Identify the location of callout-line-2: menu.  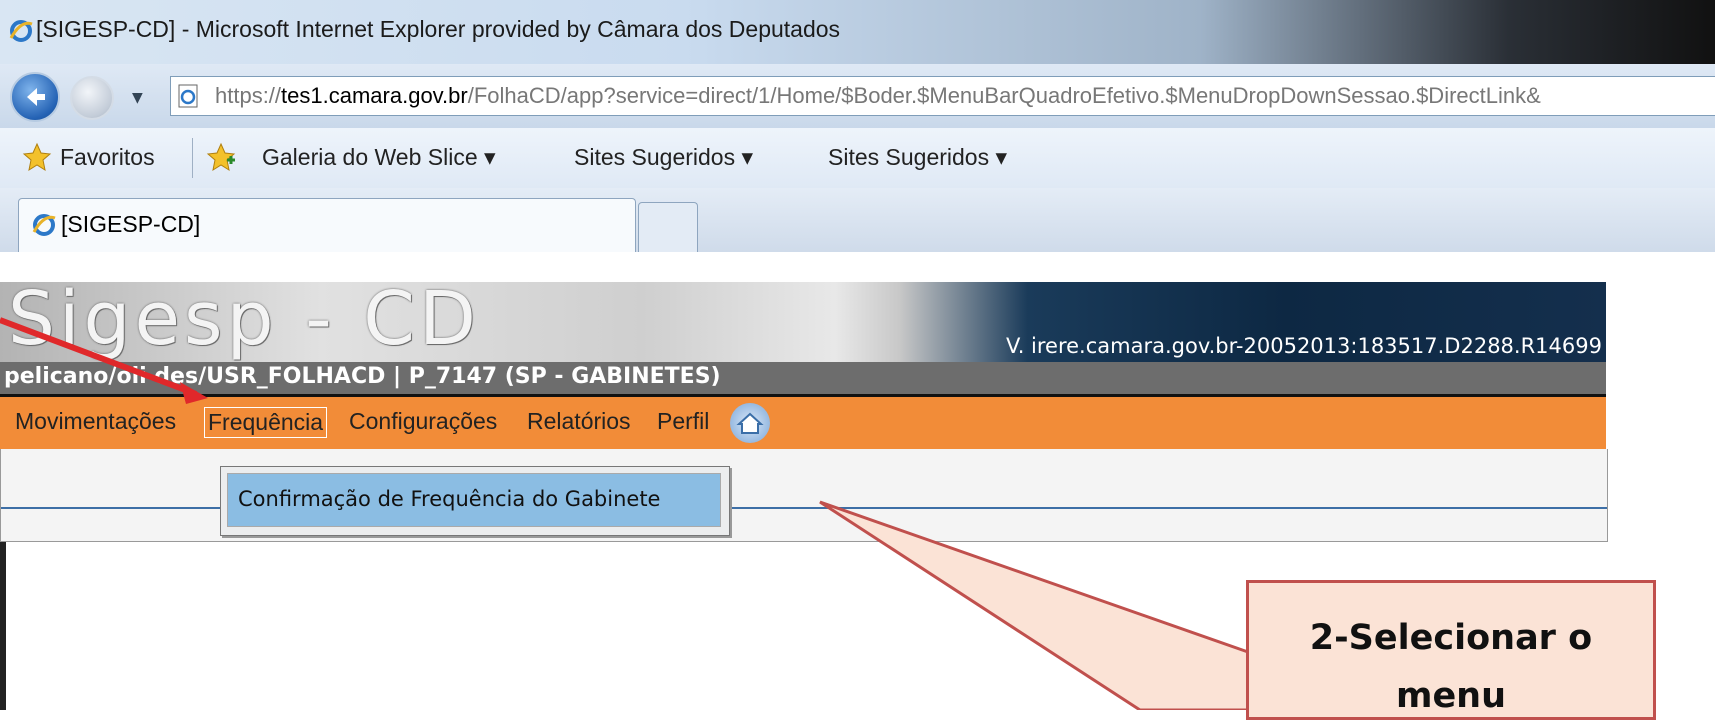
(1451, 696).